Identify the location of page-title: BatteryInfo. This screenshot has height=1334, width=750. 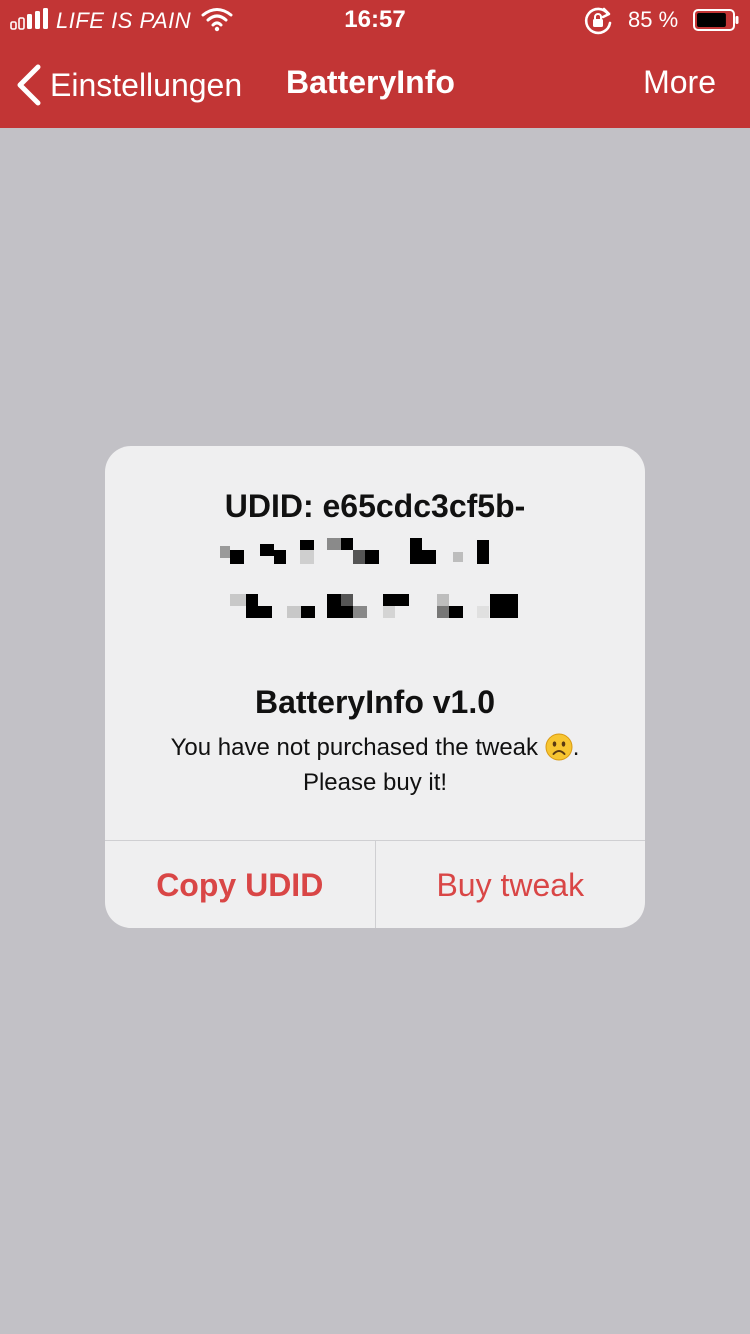
(370, 82).